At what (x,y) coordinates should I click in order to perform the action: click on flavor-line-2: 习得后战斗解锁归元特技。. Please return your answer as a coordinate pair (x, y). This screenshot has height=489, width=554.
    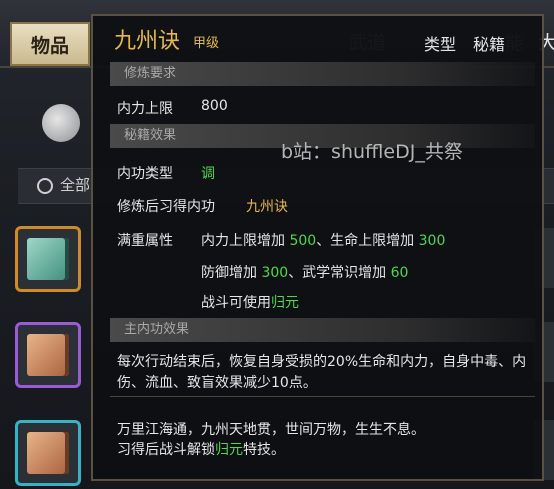
    Looking at the image, I should click on (201, 449).